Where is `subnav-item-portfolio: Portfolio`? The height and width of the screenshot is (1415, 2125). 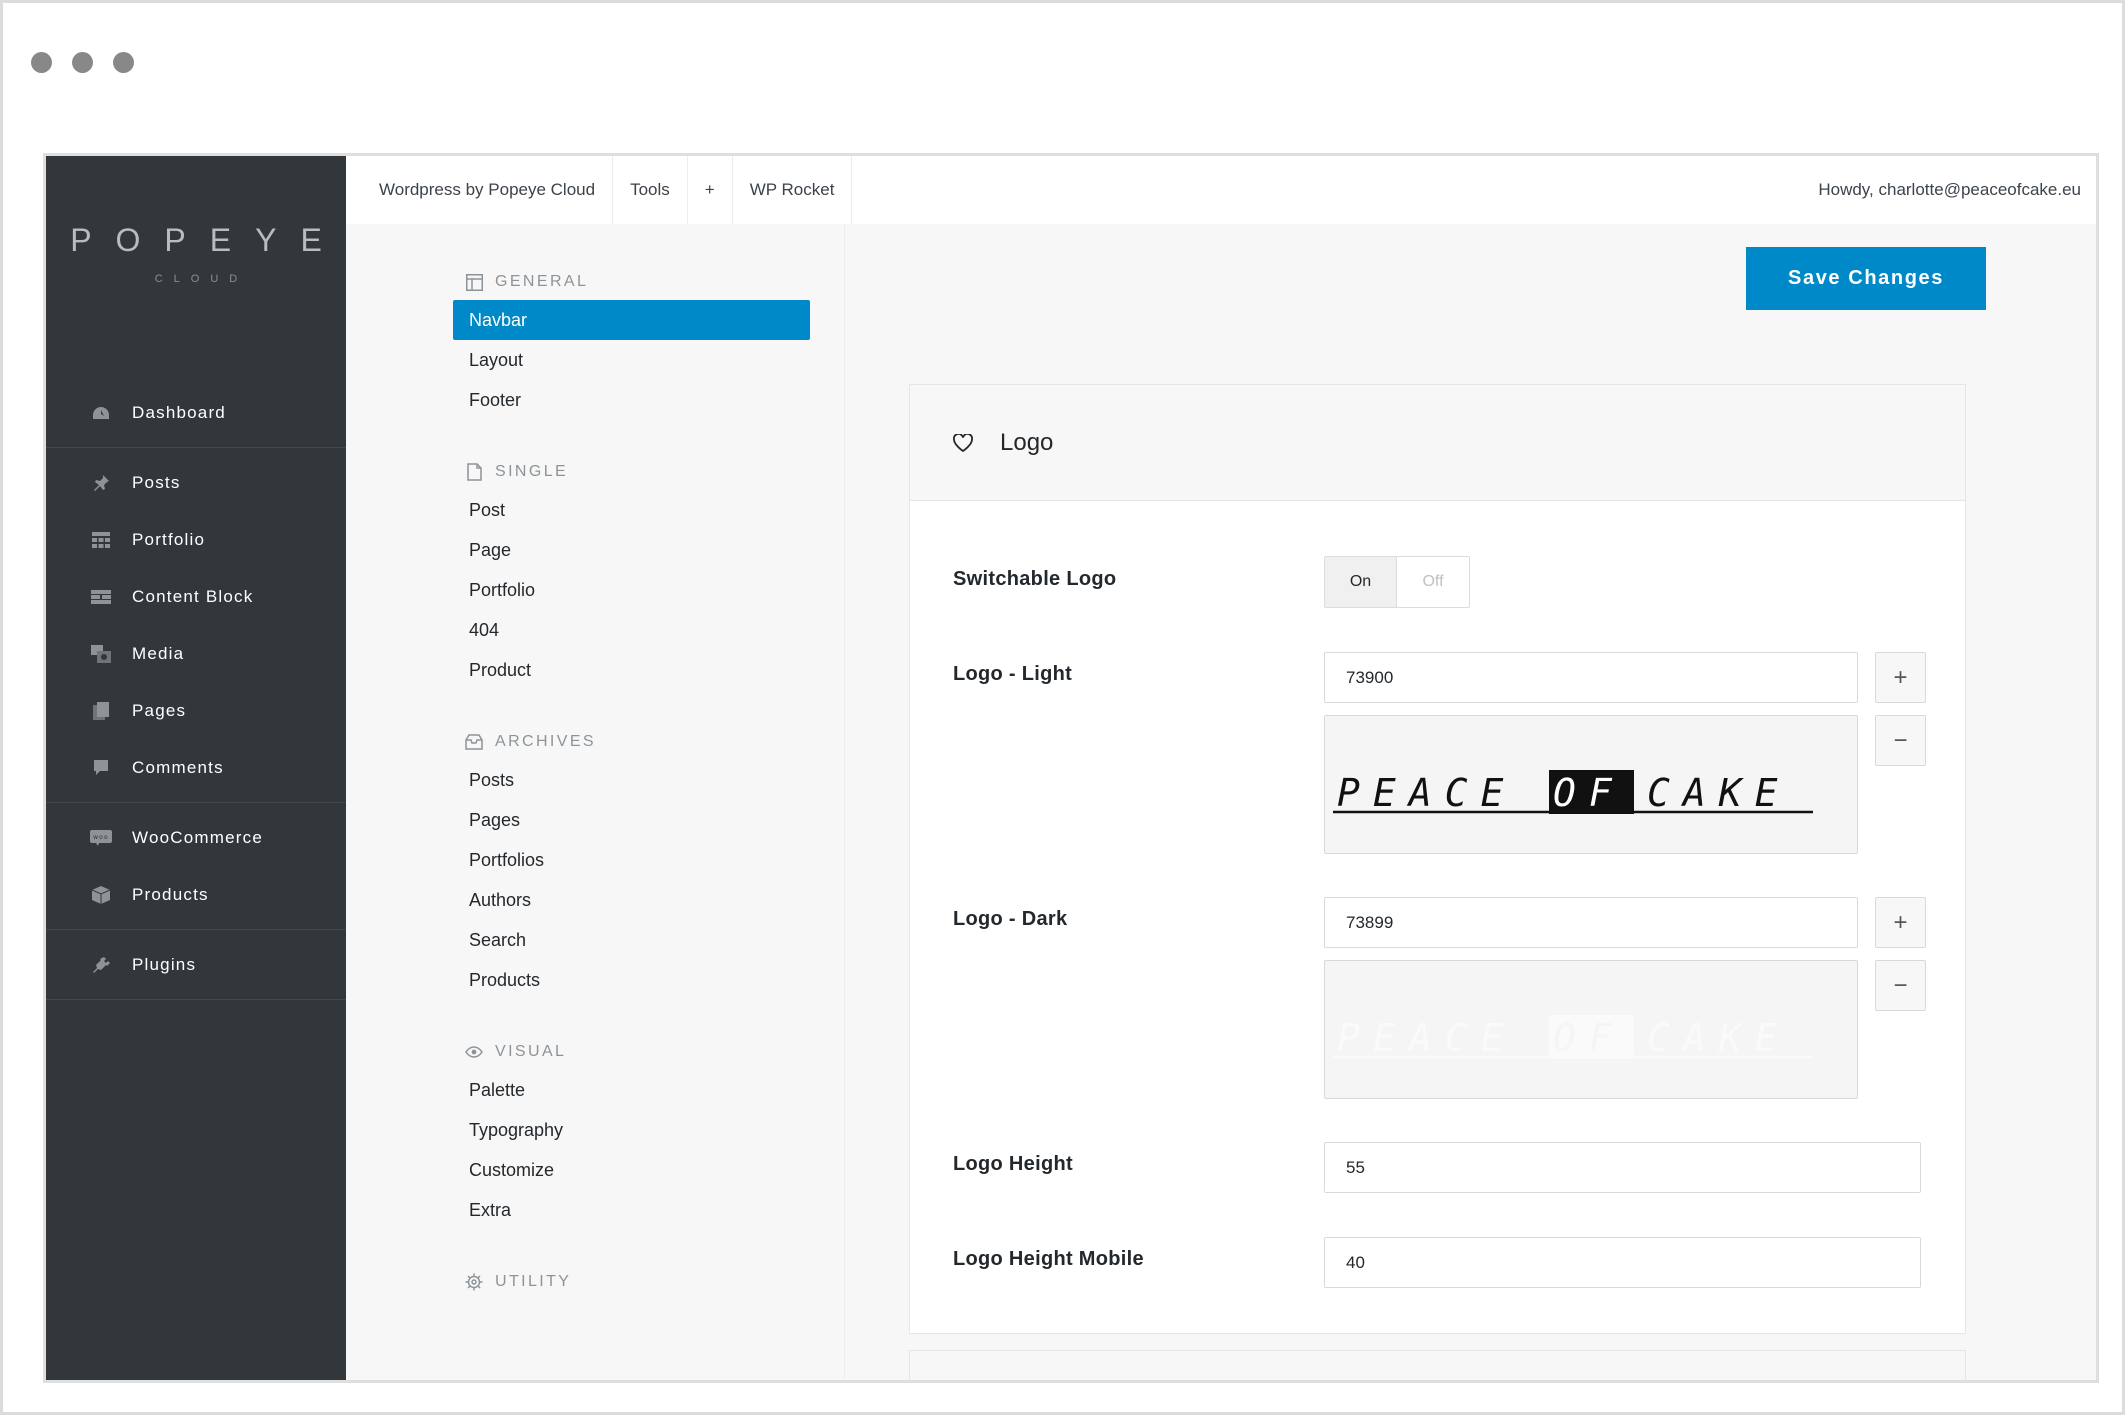
subnav-item-portfolio: Portfolio is located at coordinates (631, 590).